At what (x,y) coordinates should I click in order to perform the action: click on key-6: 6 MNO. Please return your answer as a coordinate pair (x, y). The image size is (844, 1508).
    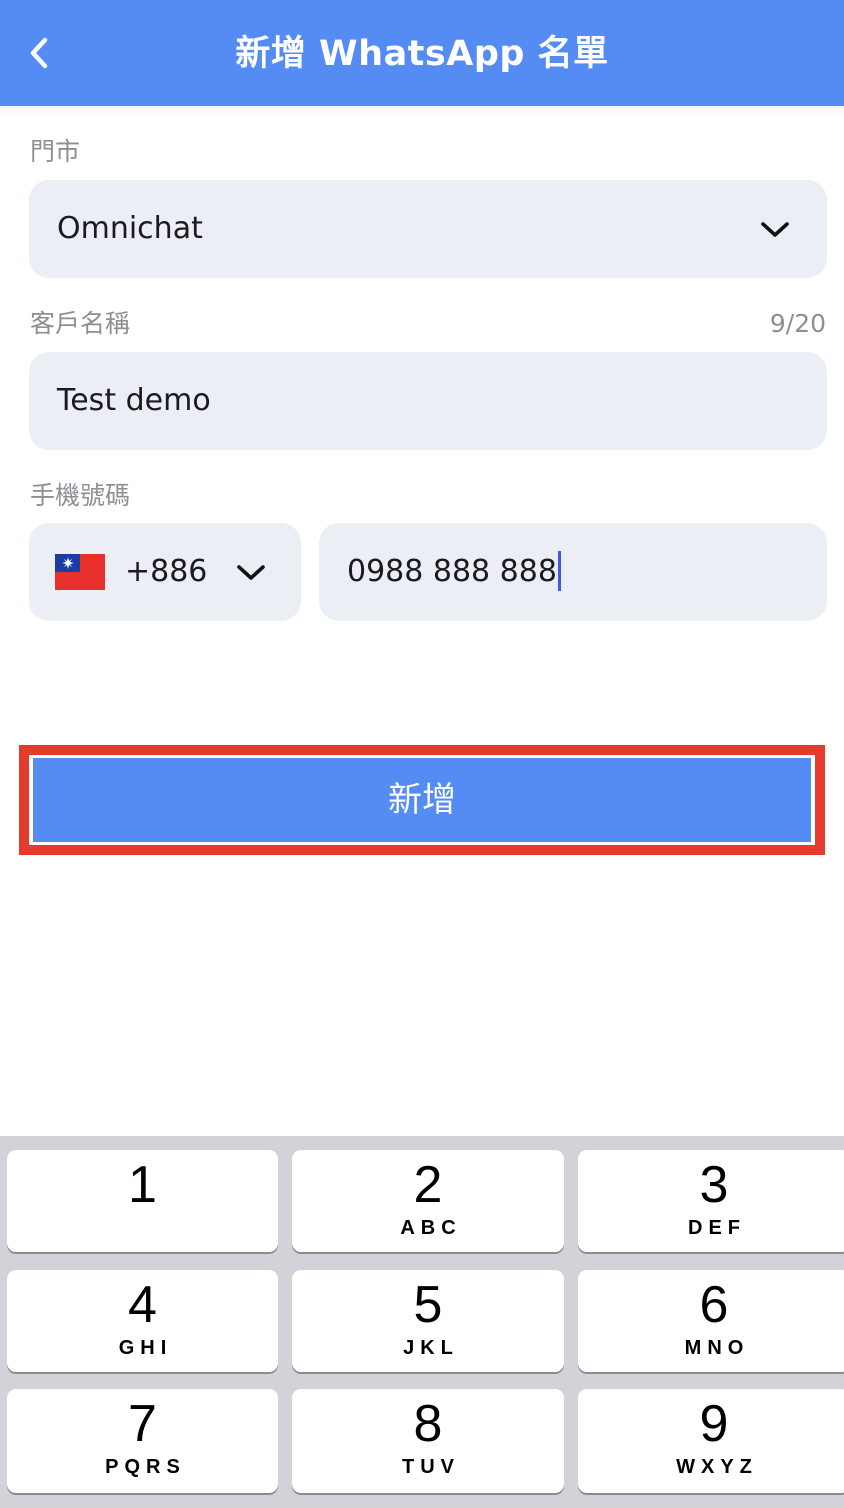
    Looking at the image, I should click on (711, 1321).